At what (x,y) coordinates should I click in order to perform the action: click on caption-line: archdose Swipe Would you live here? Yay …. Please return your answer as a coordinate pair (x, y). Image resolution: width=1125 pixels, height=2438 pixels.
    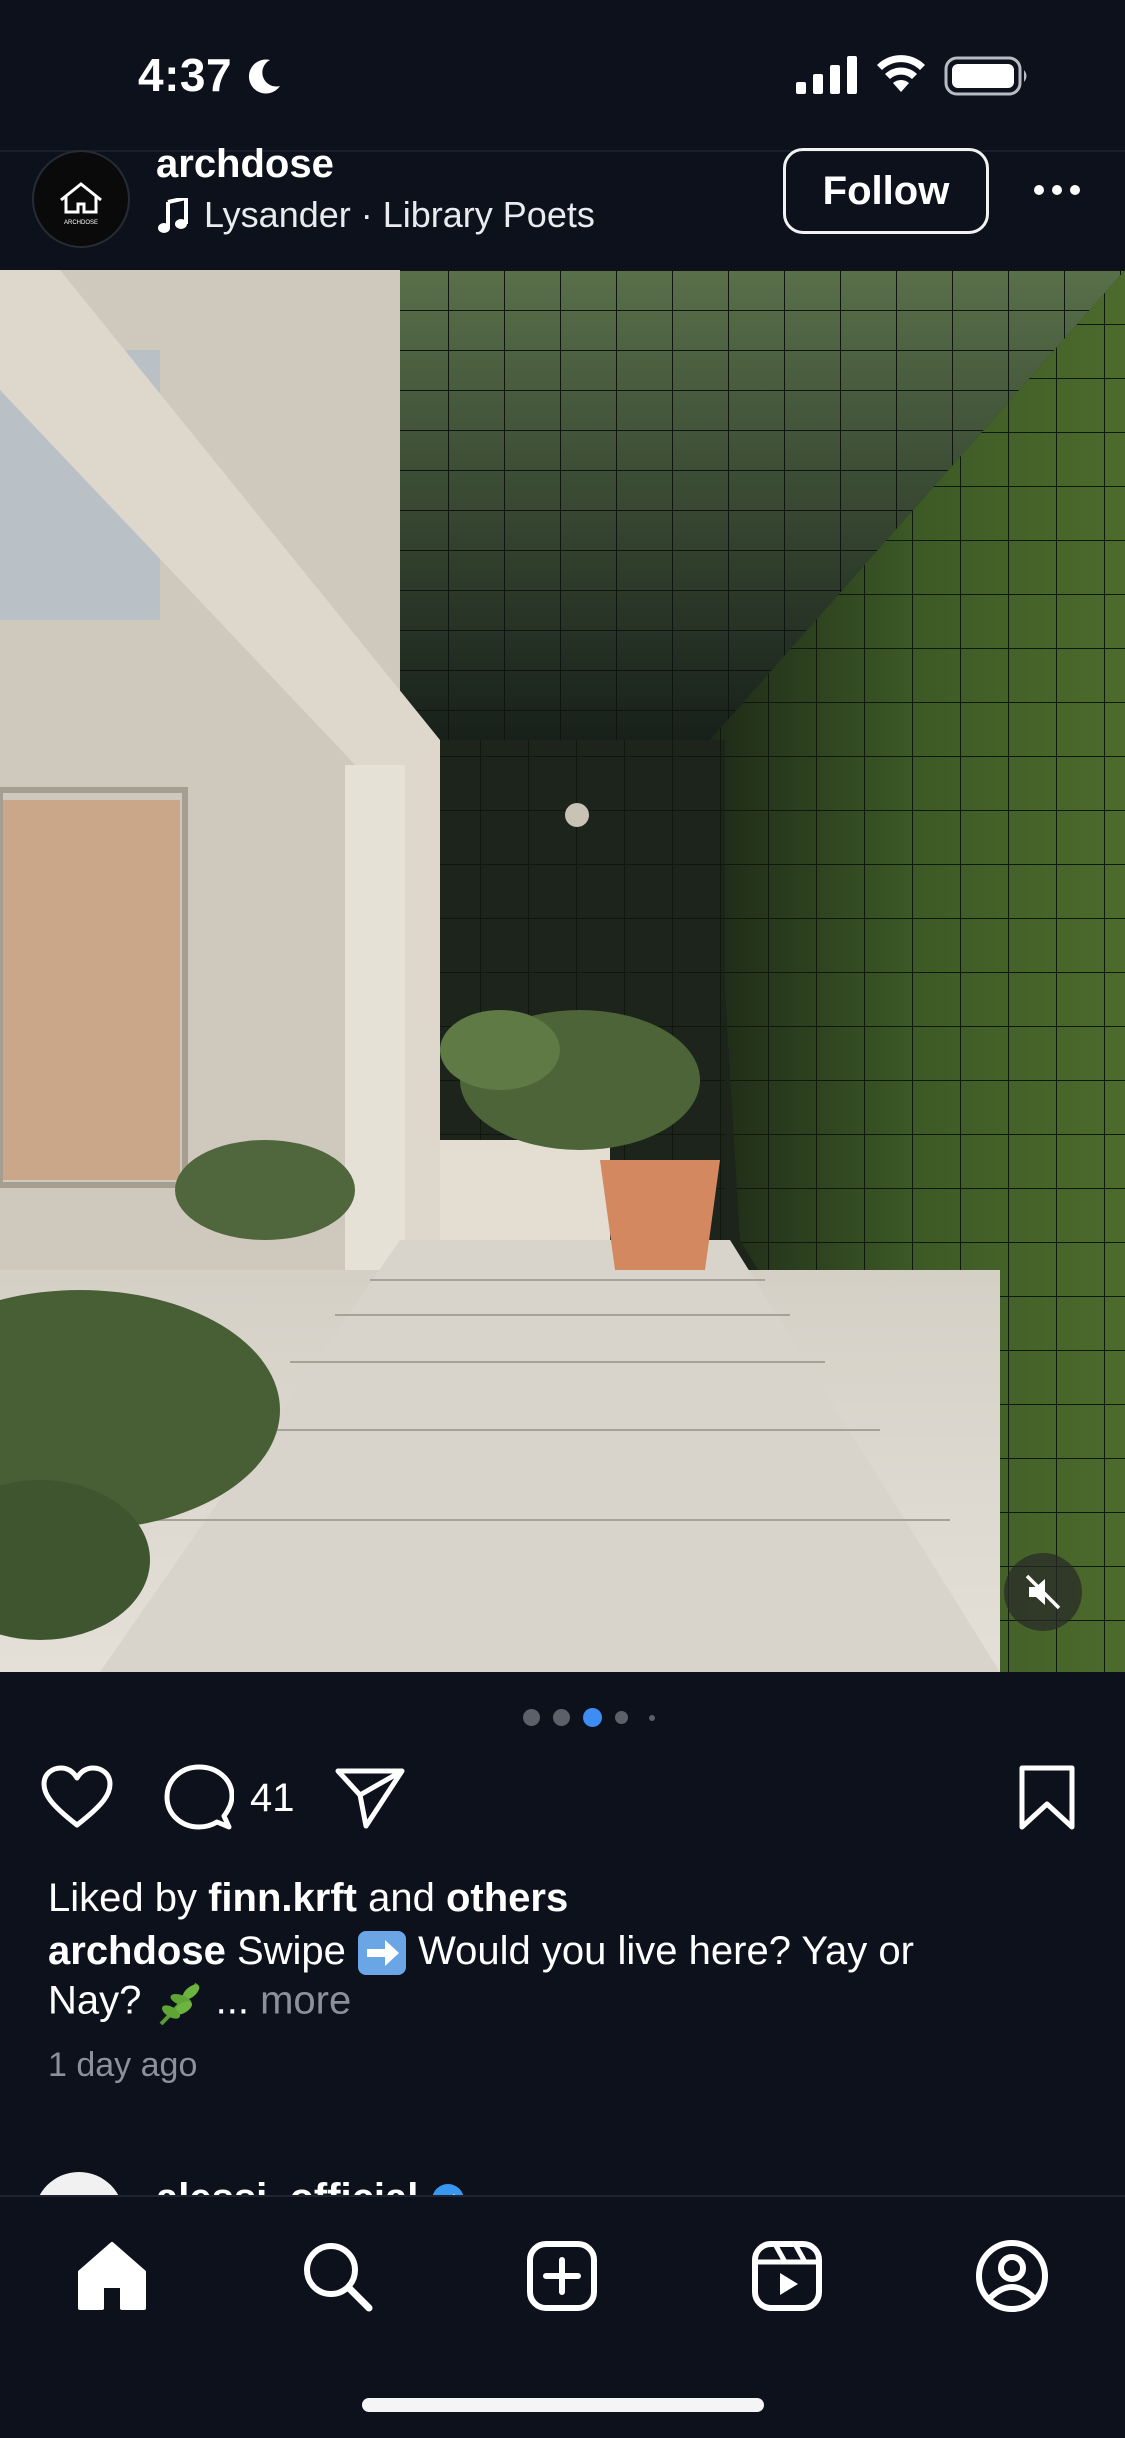
    Looking at the image, I should click on (481, 1953).